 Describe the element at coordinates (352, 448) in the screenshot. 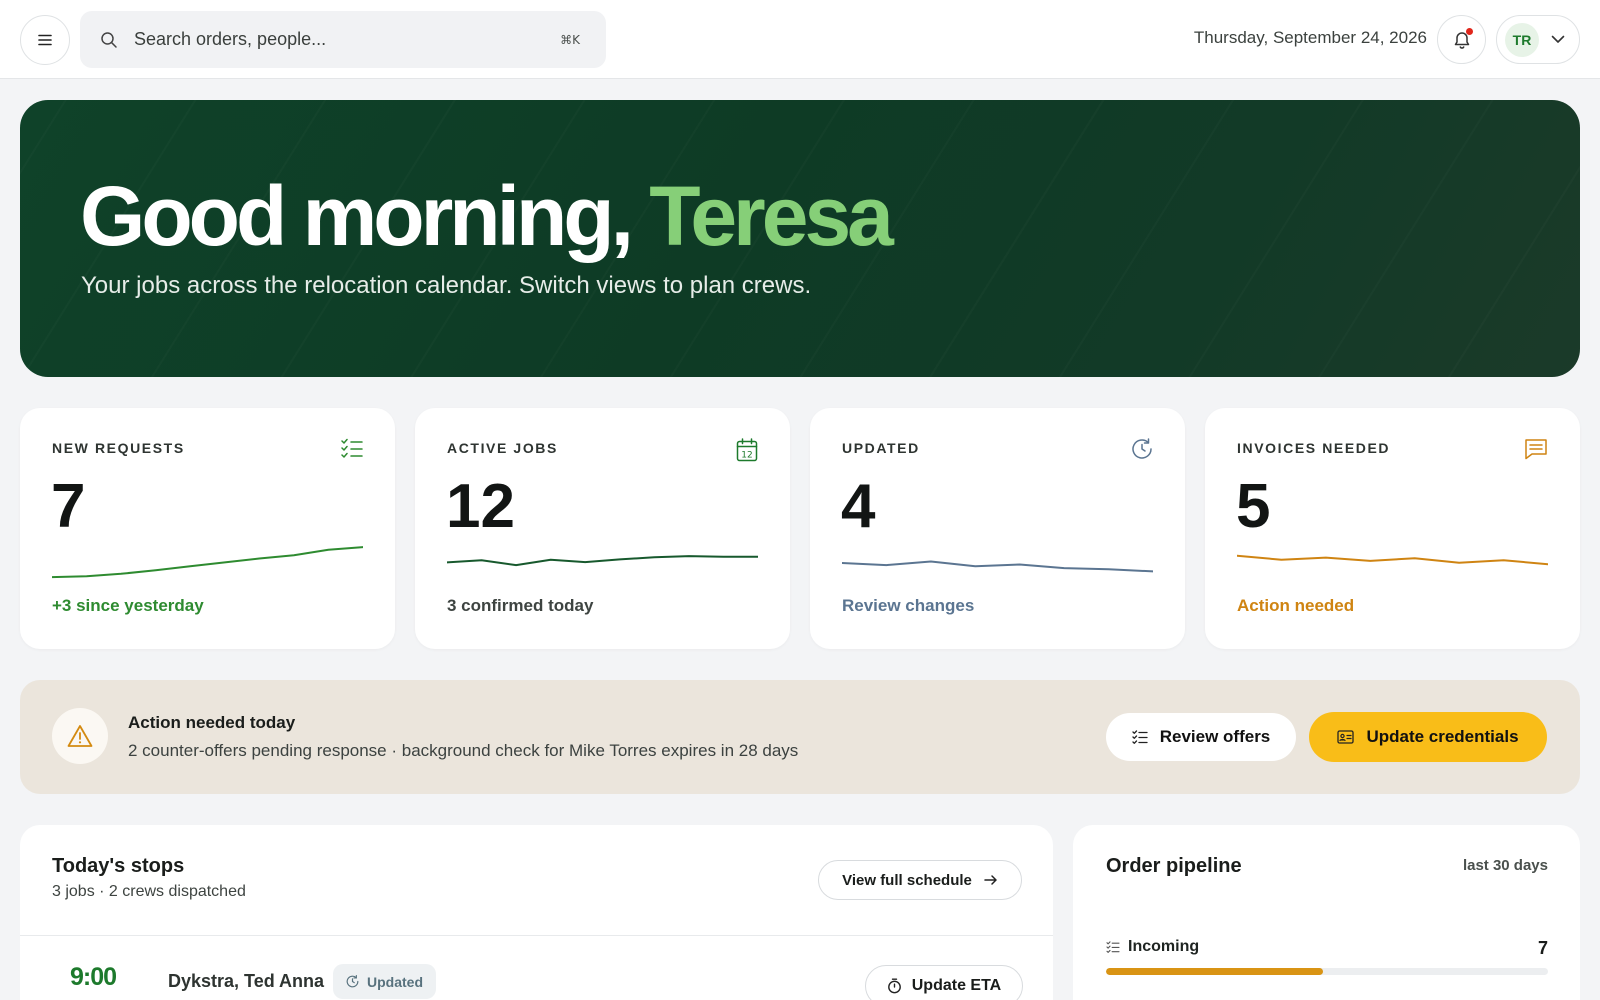

I see `checklist-icon` at that location.